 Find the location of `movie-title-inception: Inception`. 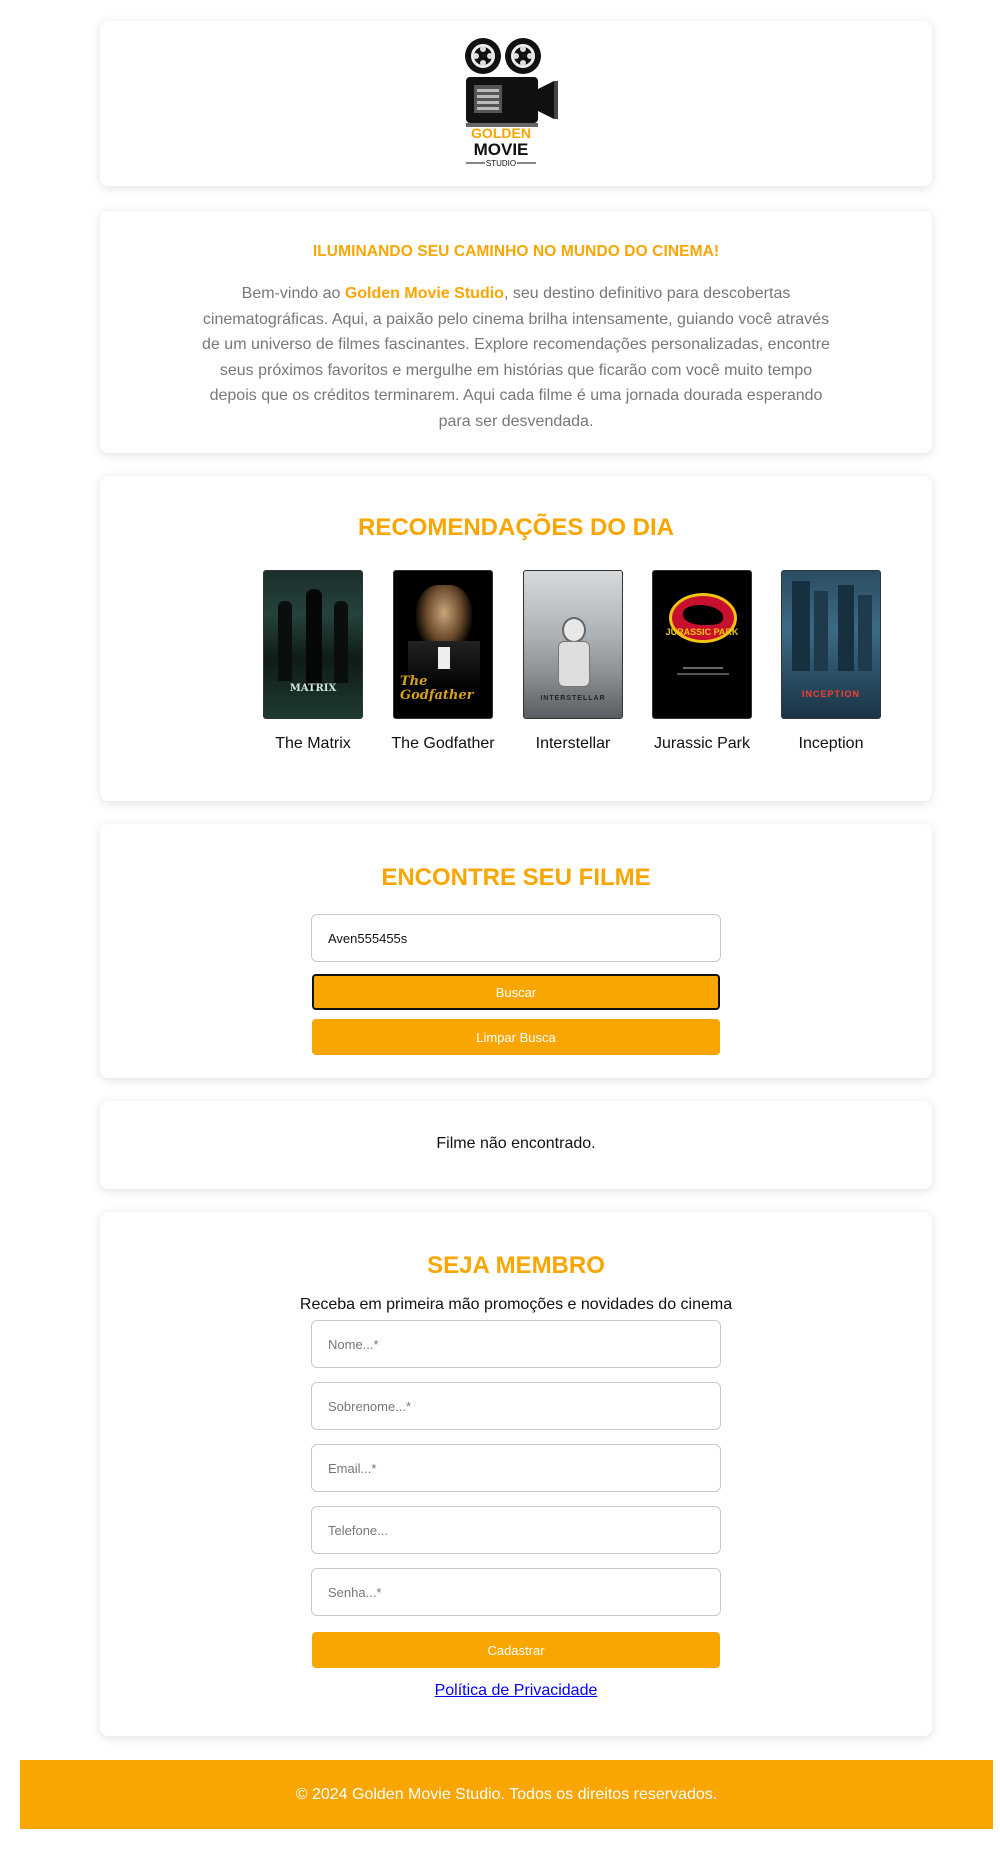

movie-title-inception: Inception is located at coordinates (831, 743).